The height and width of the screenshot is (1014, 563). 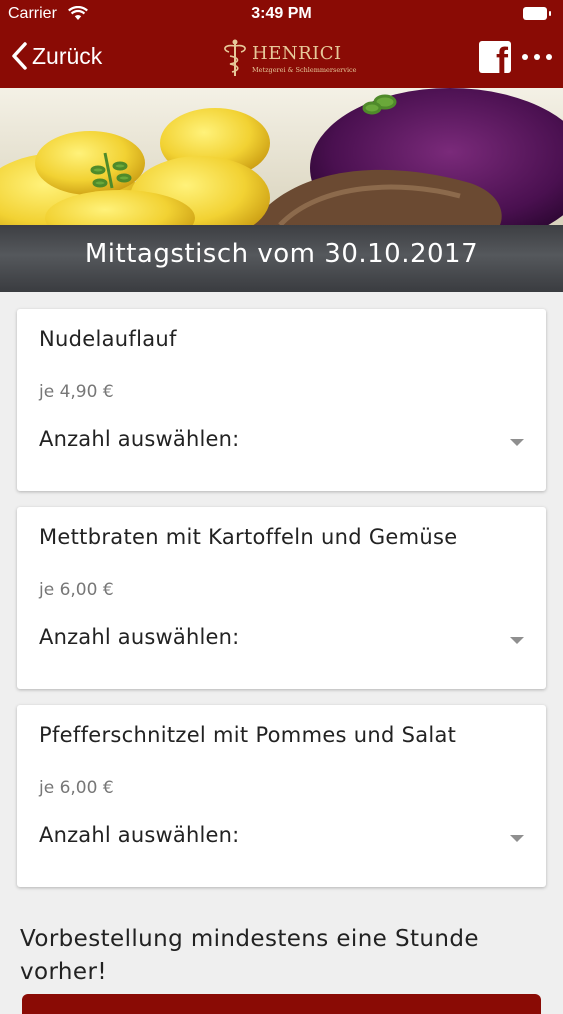 I want to click on logo-tagline: Metzgerei & Schlemmerservice, so click(x=304, y=70).